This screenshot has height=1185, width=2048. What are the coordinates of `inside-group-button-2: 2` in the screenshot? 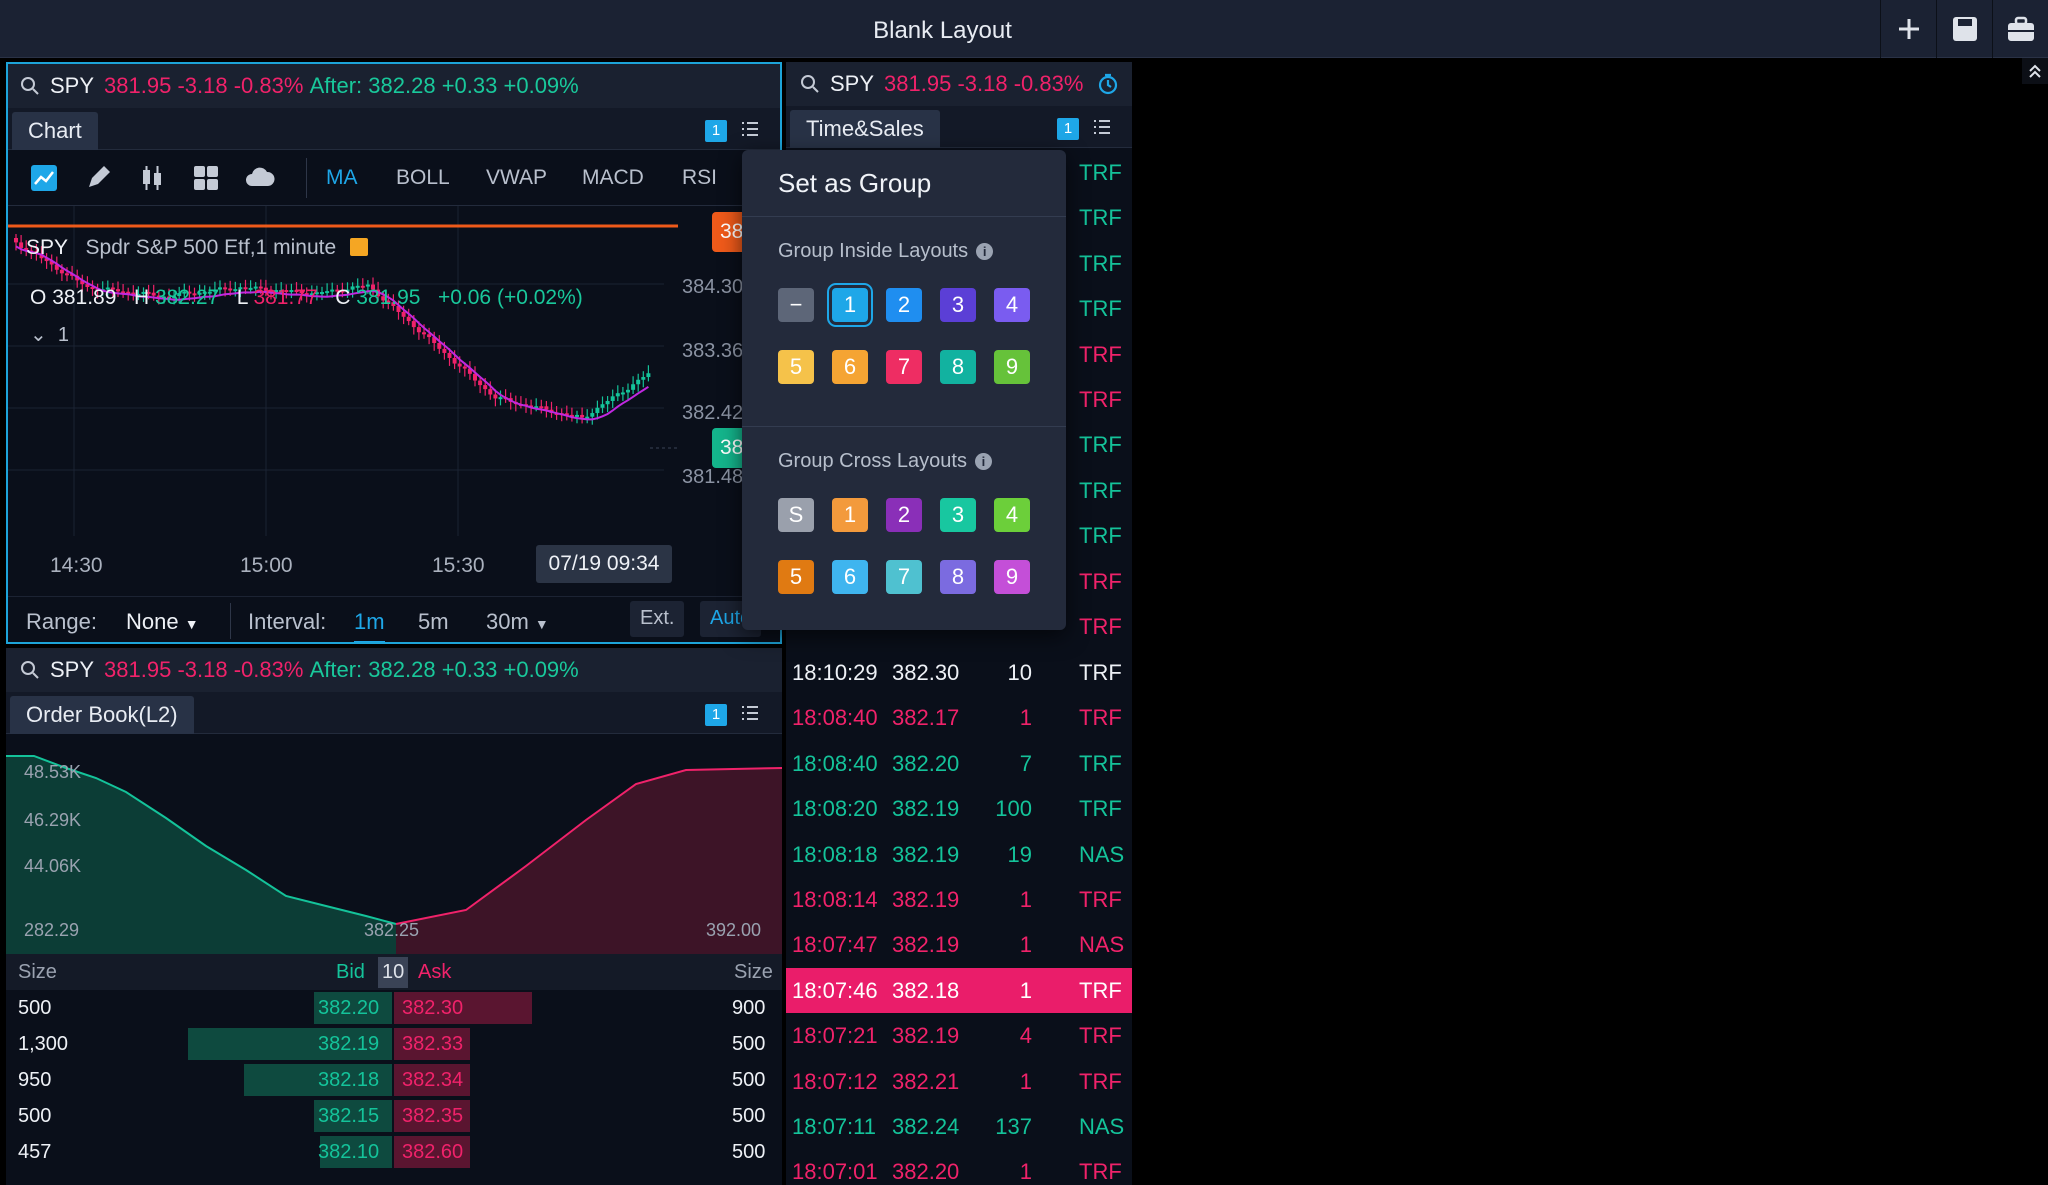 It's located at (904, 305).